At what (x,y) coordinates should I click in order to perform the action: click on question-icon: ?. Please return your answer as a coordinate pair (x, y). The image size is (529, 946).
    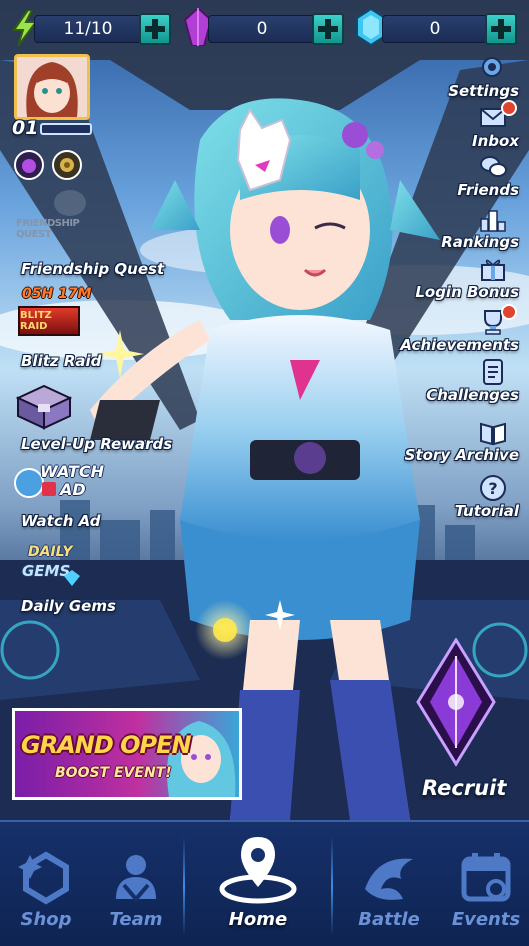
    Looking at the image, I should click on (493, 488).